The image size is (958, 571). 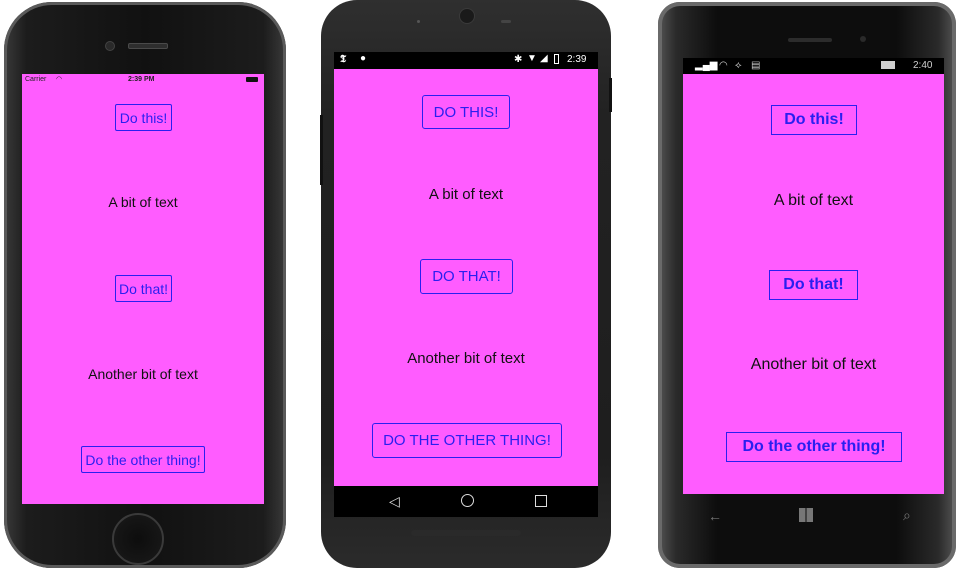 What do you see at coordinates (923, 65) in the screenshot?
I see `status-time: 2:40` at bounding box center [923, 65].